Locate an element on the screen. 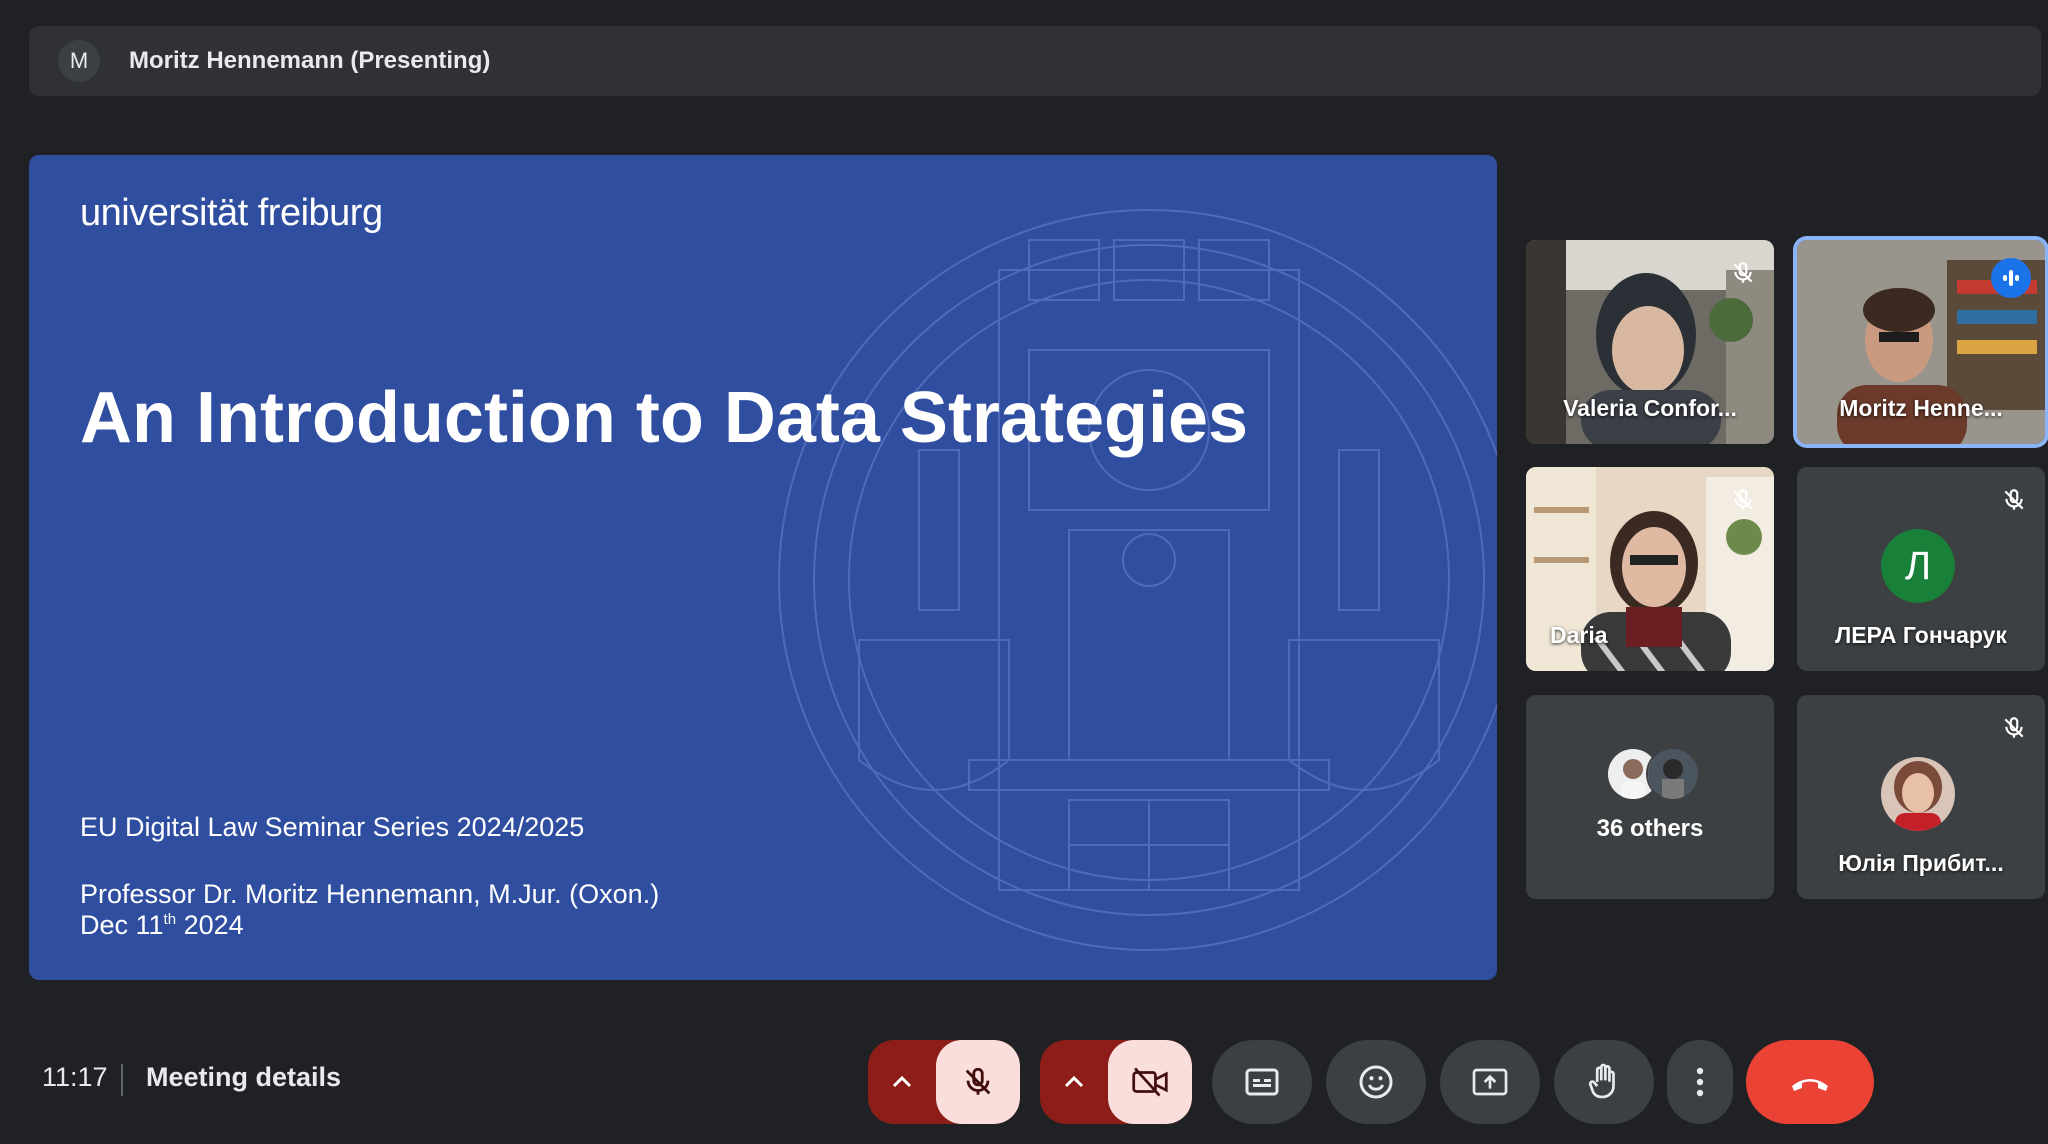  date-text: Dec 11th 2024 is located at coordinates (162, 925).